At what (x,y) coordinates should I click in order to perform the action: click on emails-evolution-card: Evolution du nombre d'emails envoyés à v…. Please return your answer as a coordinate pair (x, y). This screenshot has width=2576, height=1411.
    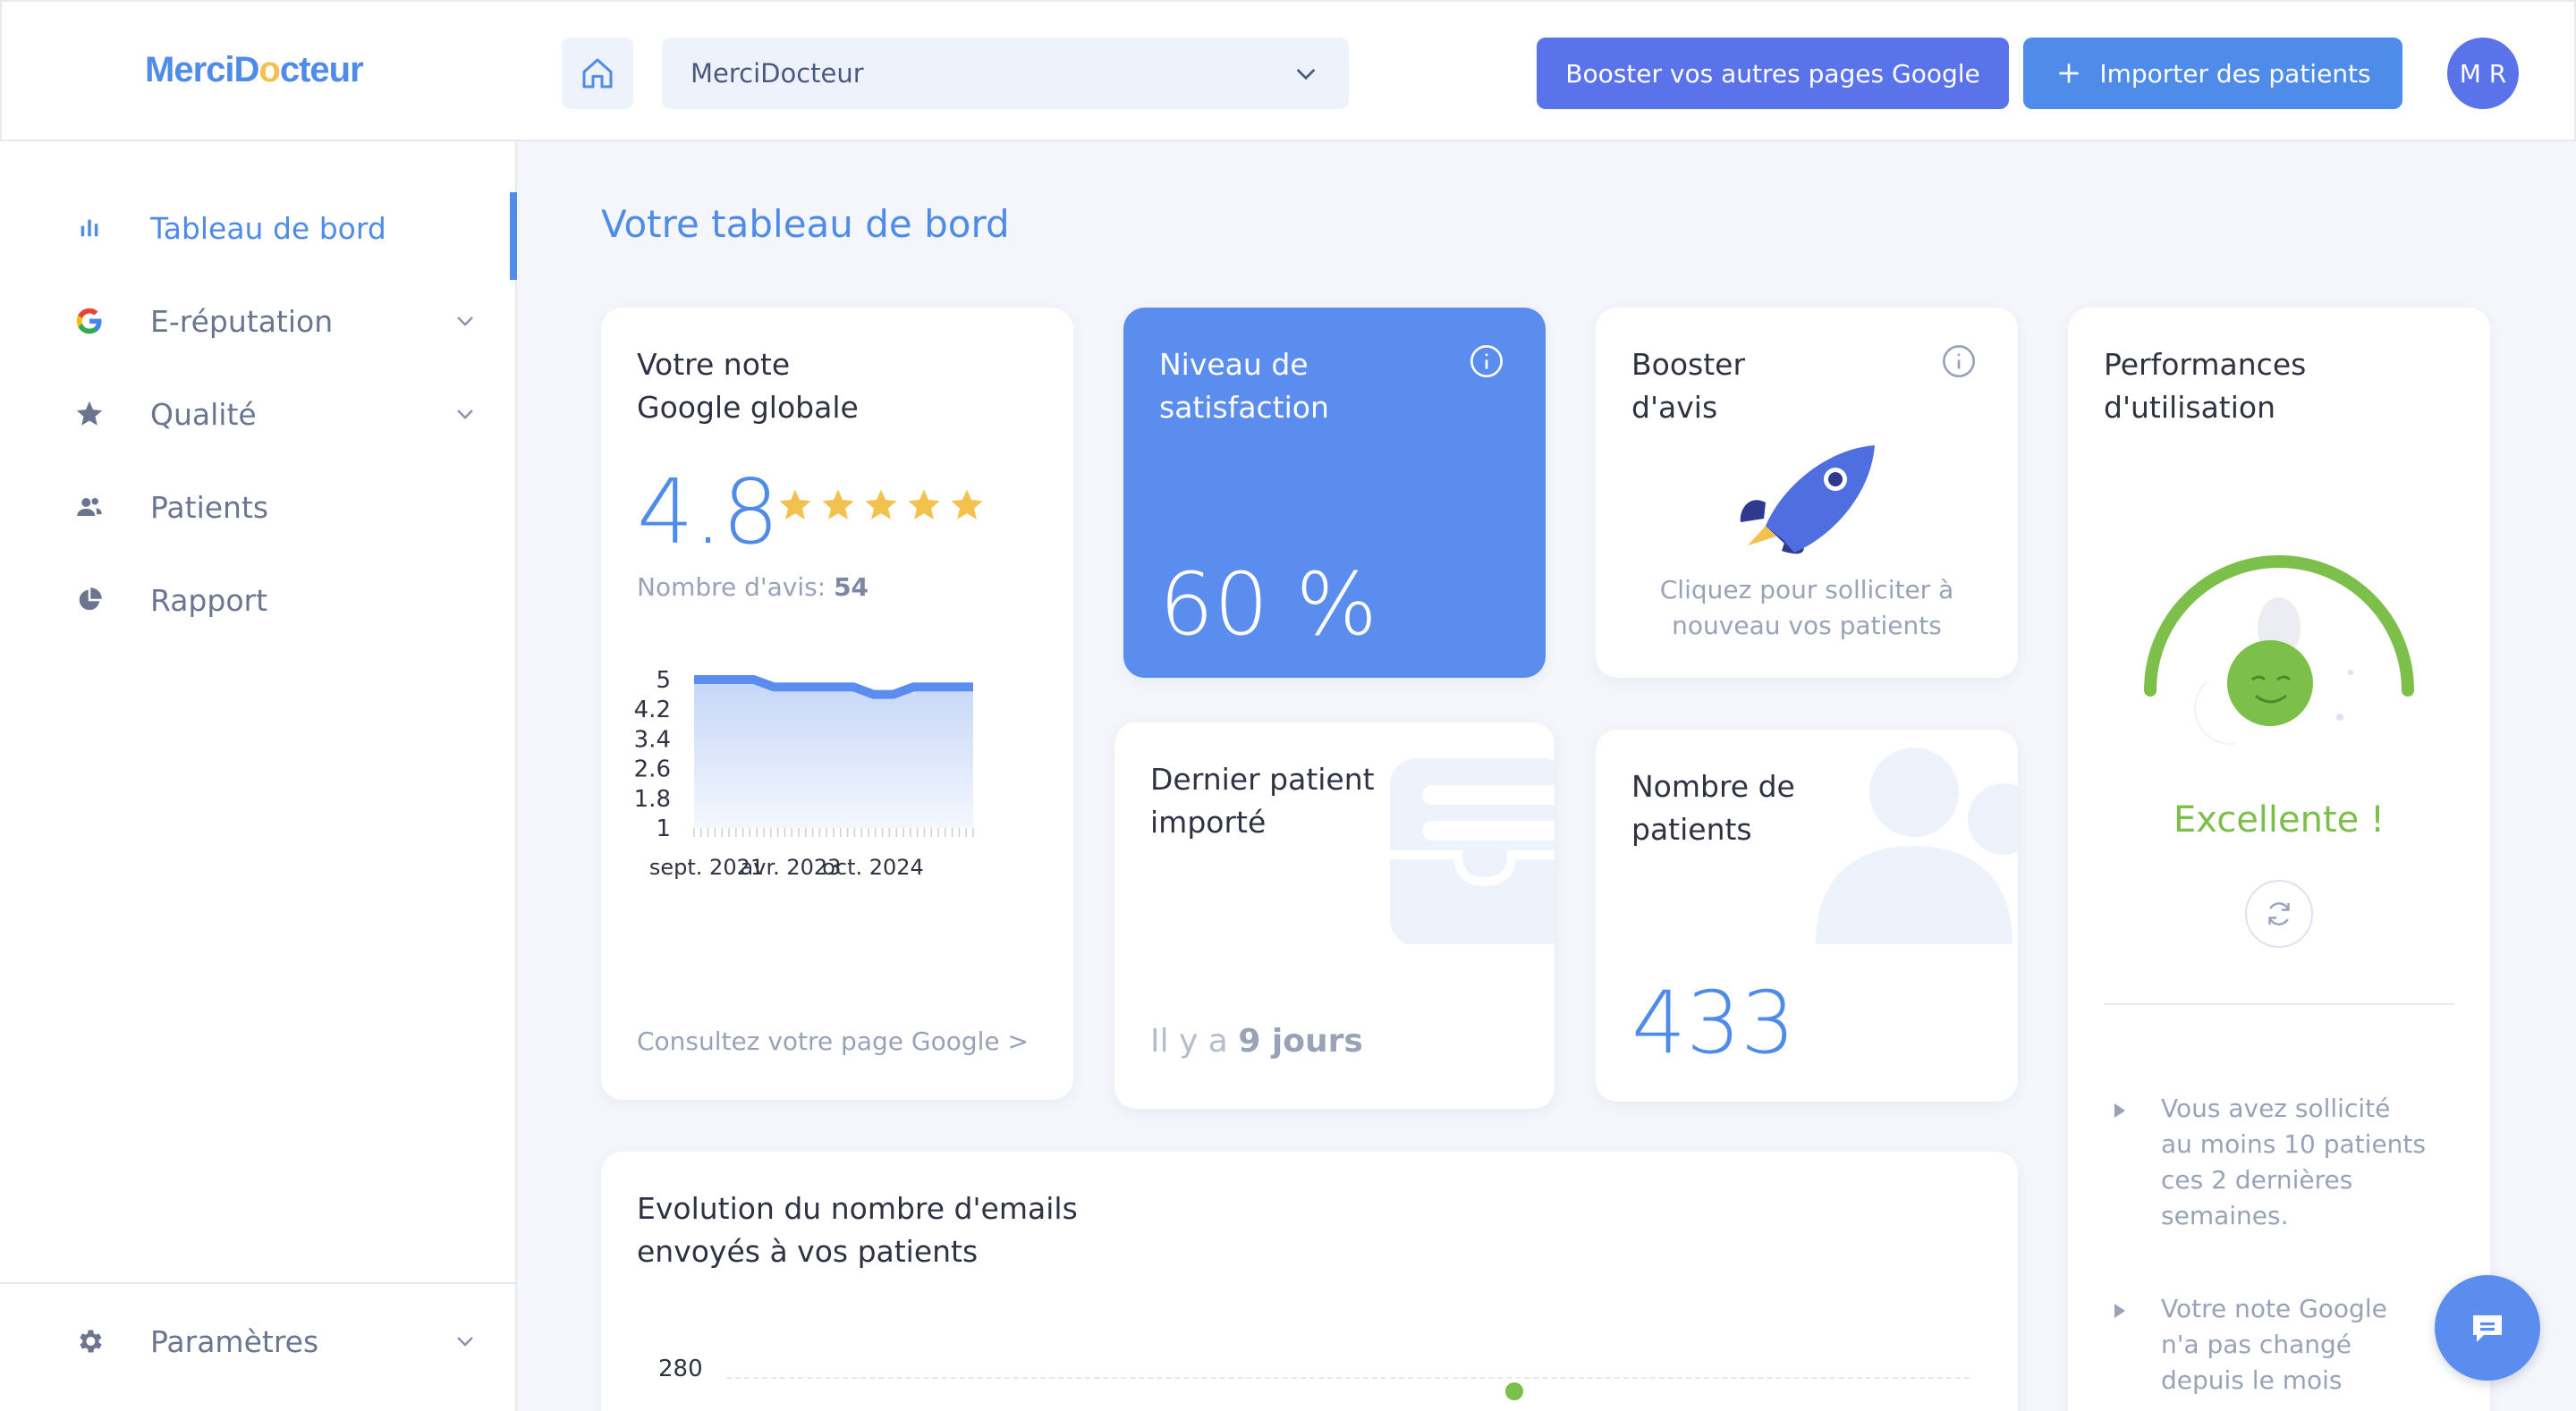
    Looking at the image, I should click on (1309, 1281).